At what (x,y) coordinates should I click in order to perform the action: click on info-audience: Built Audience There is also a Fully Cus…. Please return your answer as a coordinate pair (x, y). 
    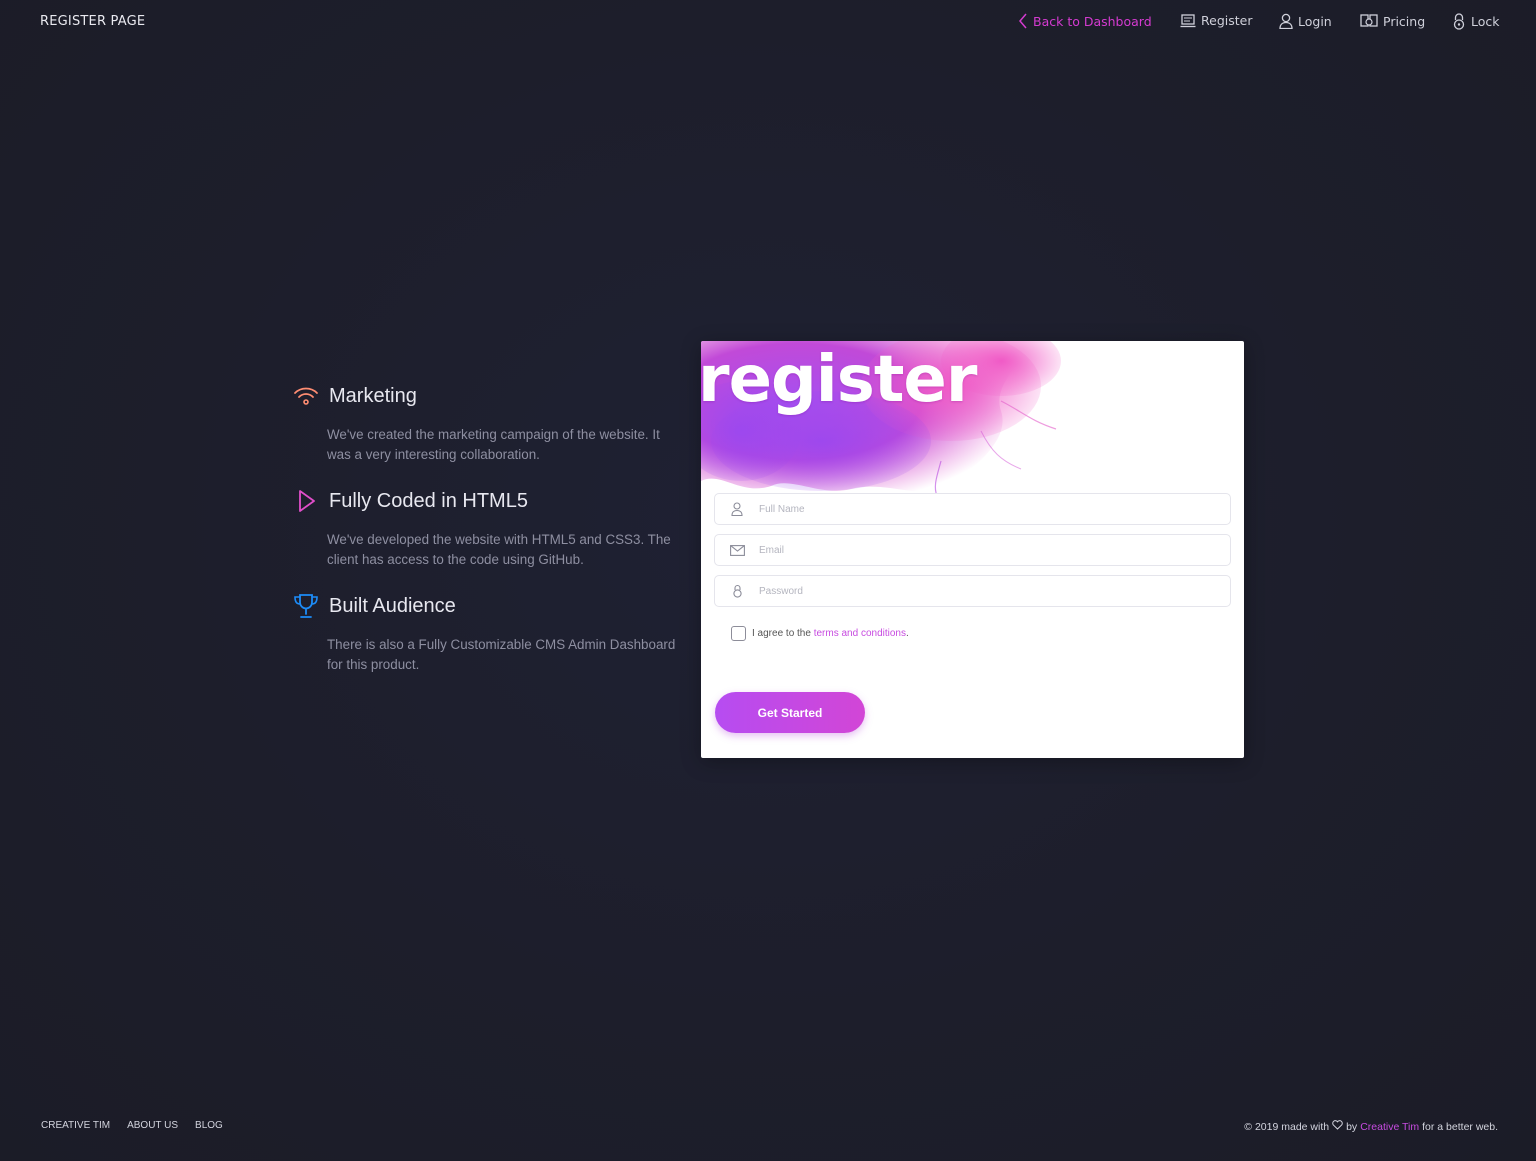
    Looking at the image, I should click on (493, 632).